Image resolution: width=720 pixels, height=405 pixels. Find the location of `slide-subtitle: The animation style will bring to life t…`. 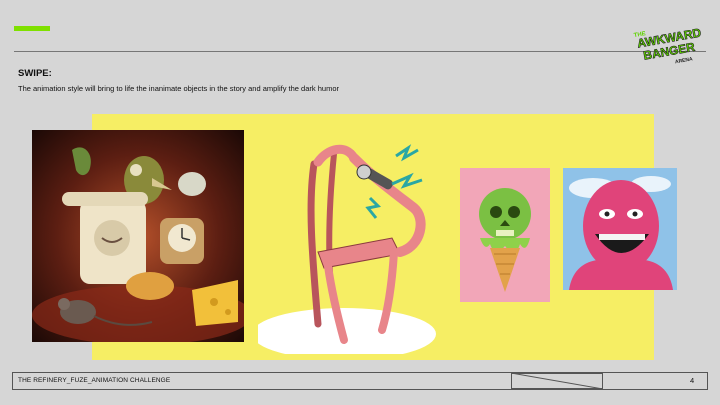

slide-subtitle: The animation style will bring to life t… is located at coordinates (178, 88).